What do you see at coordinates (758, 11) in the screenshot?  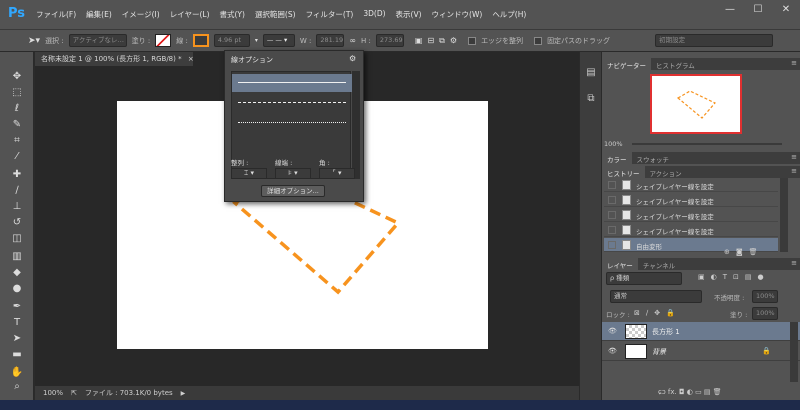 I see `maximize-button: ☐` at bounding box center [758, 11].